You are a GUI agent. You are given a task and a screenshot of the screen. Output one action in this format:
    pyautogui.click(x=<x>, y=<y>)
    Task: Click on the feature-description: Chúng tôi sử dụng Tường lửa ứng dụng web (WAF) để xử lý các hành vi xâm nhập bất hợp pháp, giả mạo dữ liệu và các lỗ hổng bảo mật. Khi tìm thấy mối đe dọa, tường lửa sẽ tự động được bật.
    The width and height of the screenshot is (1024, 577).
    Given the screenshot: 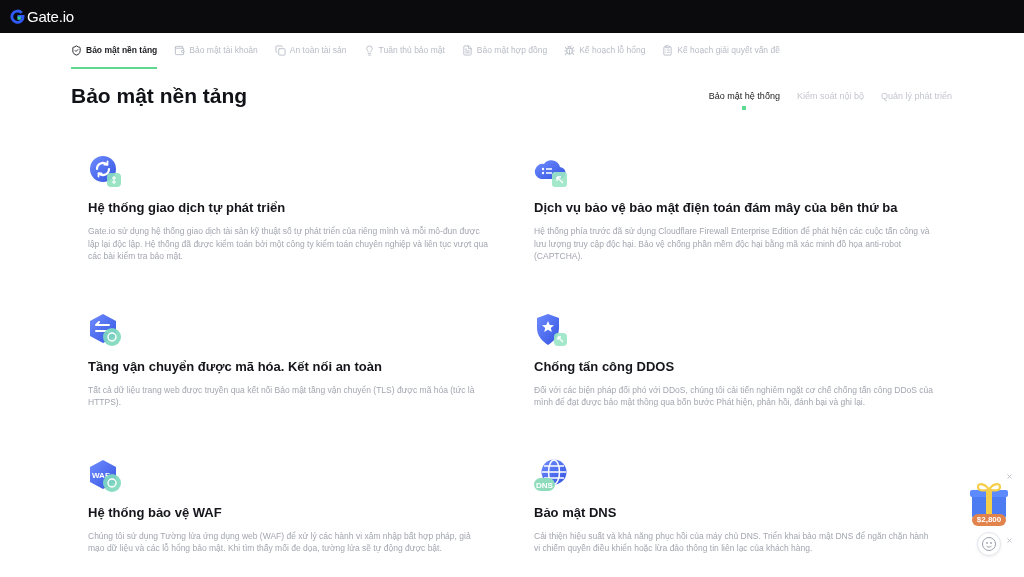 What is the action you would take?
    pyautogui.click(x=280, y=542)
    